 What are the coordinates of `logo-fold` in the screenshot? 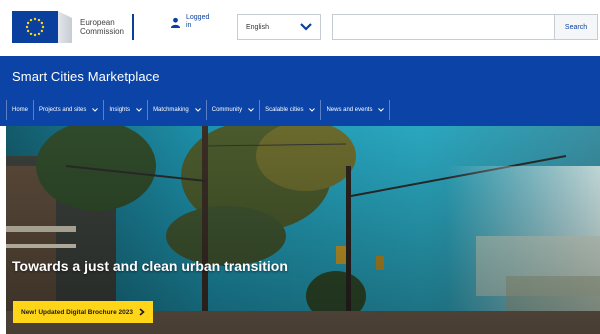 It's located at (65, 27).